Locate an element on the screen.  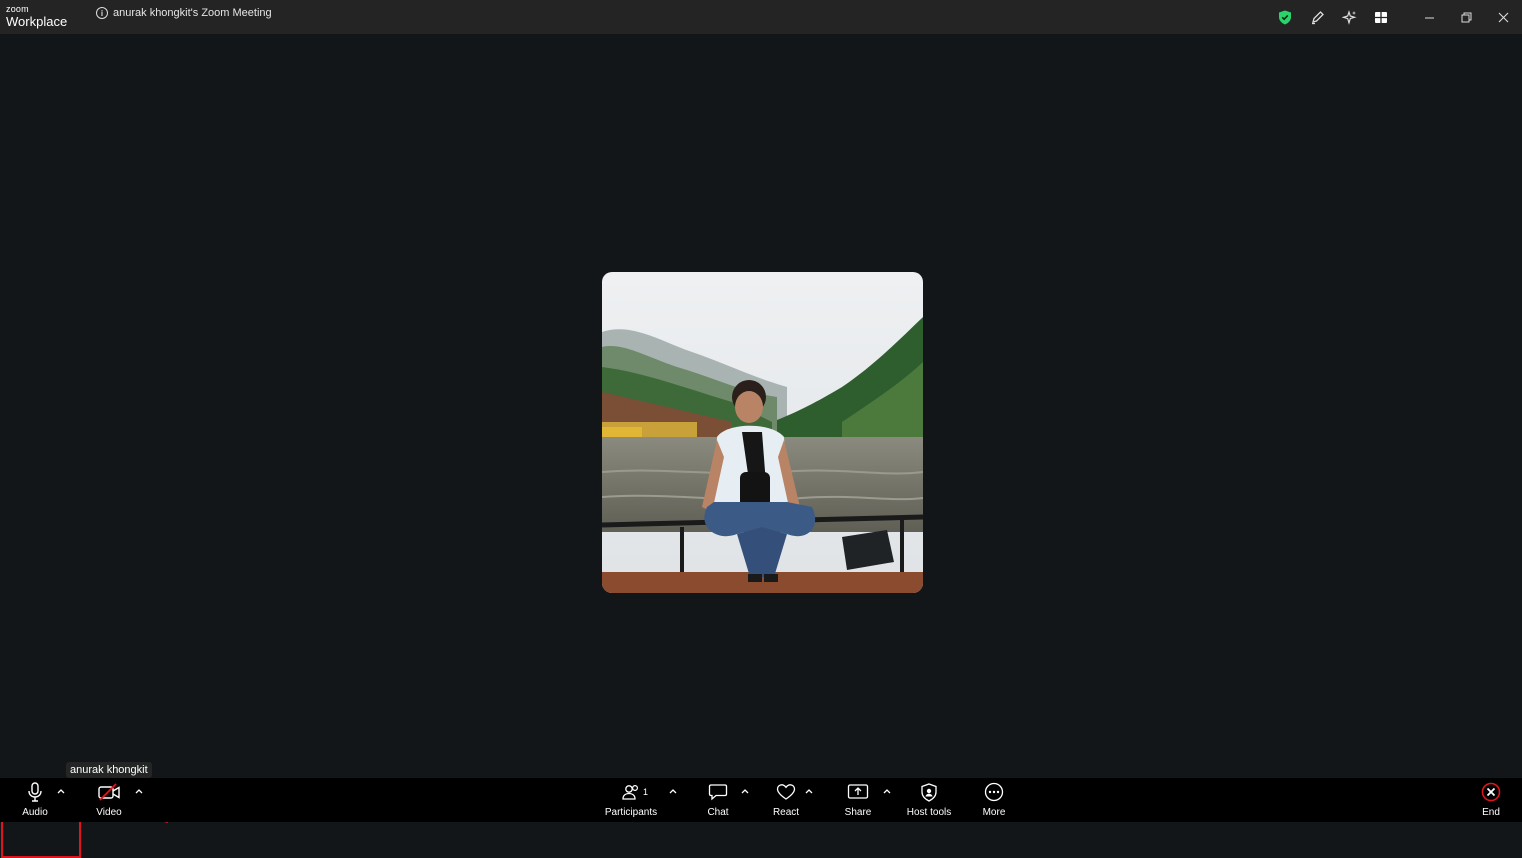
titlebar-controls is located at coordinates (1395, 17).